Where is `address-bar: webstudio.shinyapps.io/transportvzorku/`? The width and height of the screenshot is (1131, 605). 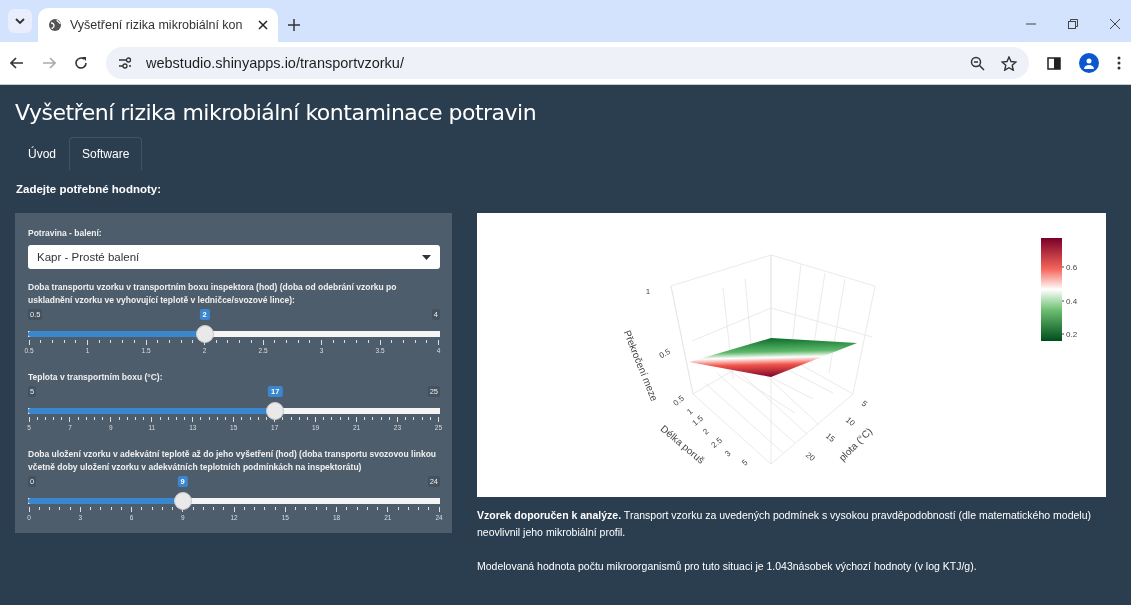
address-bar: webstudio.shinyapps.io/transportvzorku/ is located at coordinates (567, 63).